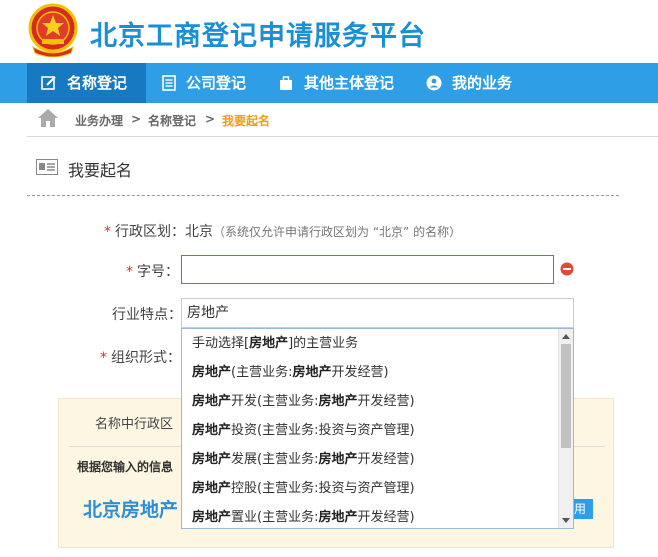 This screenshot has width=658, height=557. What do you see at coordinates (99, 120) in the screenshot?
I see `breadcrumb-item-business: 业务办理` at bounding box center [99, 120].